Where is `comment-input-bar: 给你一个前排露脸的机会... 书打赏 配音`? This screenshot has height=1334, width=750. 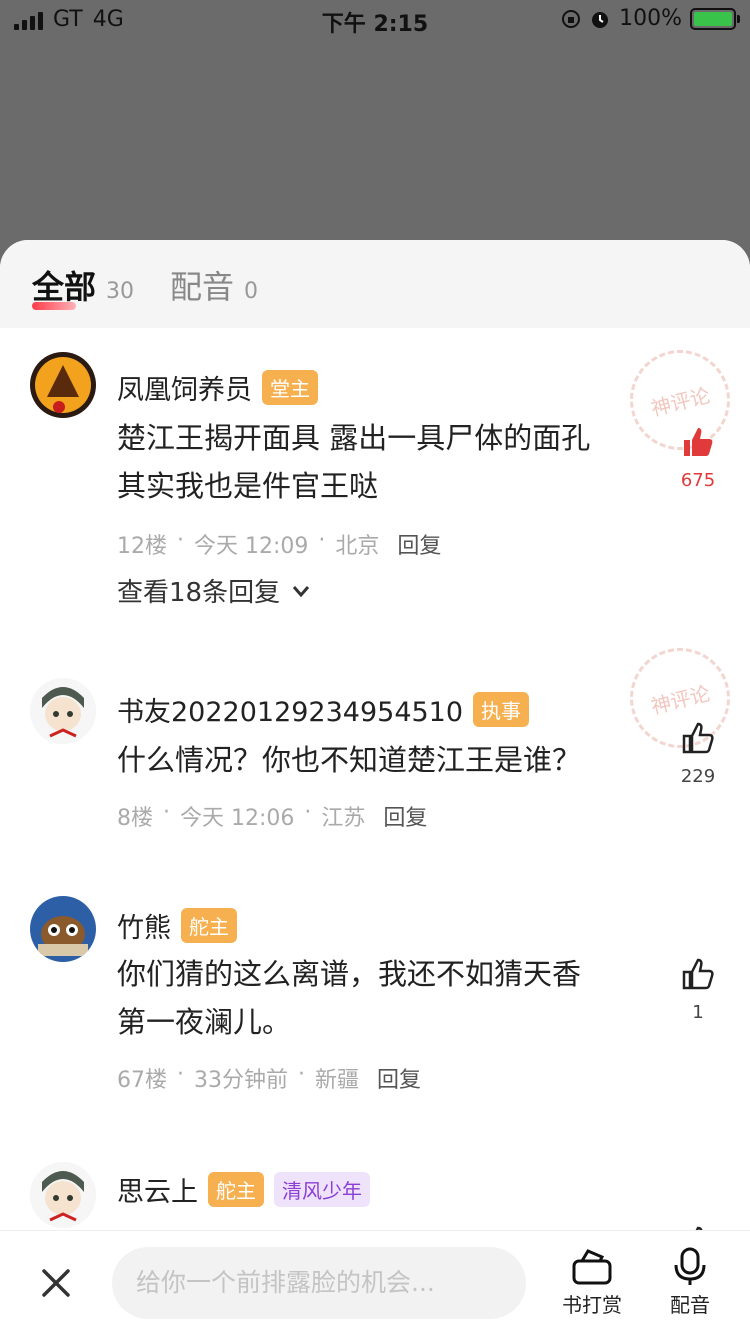
comment-input-bar: 给你一个前排露脸的机会... 书打赏 配音 is located at coordinates (375, 1282).